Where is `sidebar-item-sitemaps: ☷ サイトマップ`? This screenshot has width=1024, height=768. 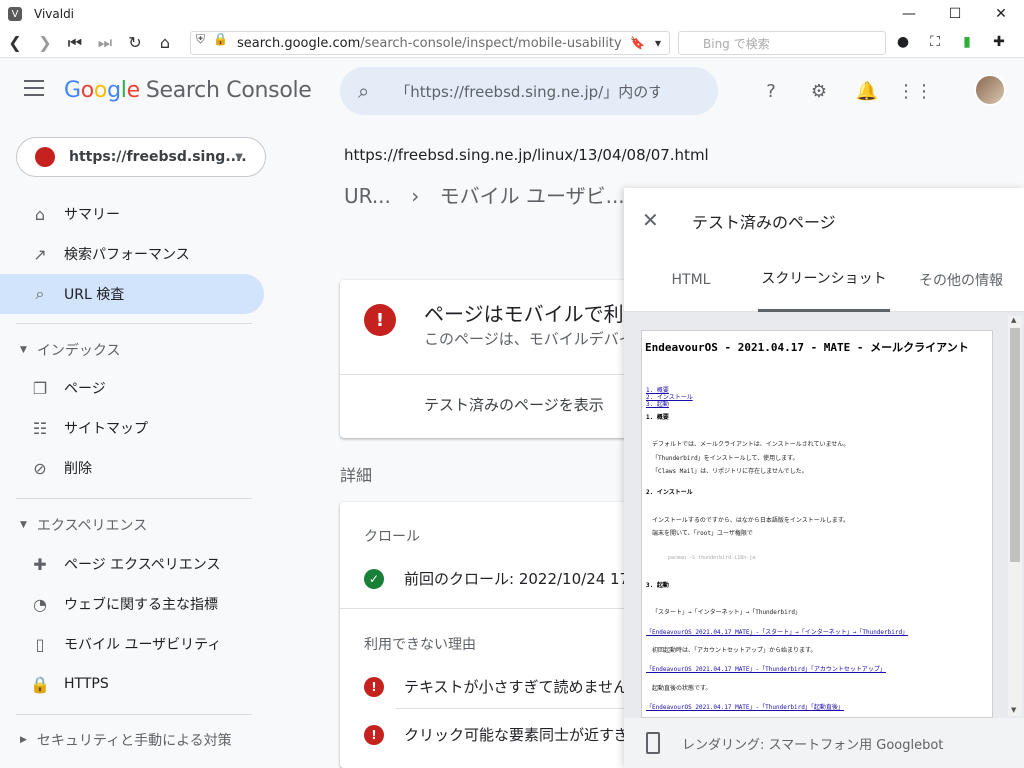
sidebar-item-sitemaps: ☷ サイトマップ is located at coordinates (132, 428).